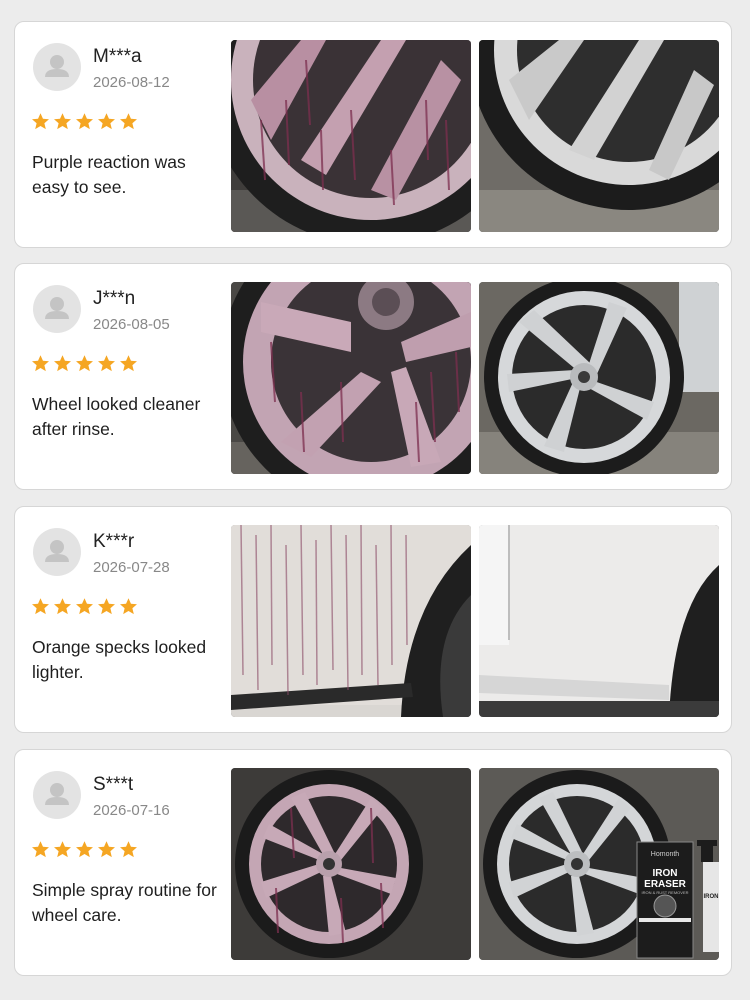 This screenshot has height=1000, width=750. Describe the element at coordinates (116, 416) in the screenshot. I see `review-text: Wheel looked cleaner after rinse.` at that location.